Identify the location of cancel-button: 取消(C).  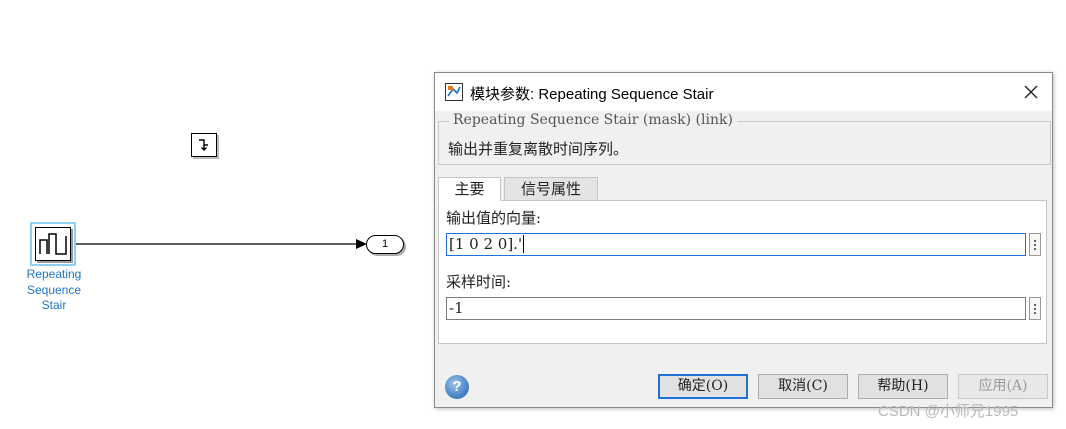
(803, 386).